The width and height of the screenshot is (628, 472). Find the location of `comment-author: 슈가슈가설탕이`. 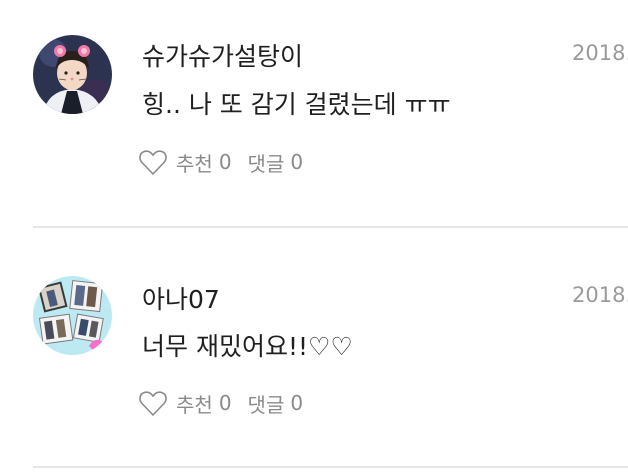

comment-author: 슈가슈가설탕이 is located at coordinates (222, 55).